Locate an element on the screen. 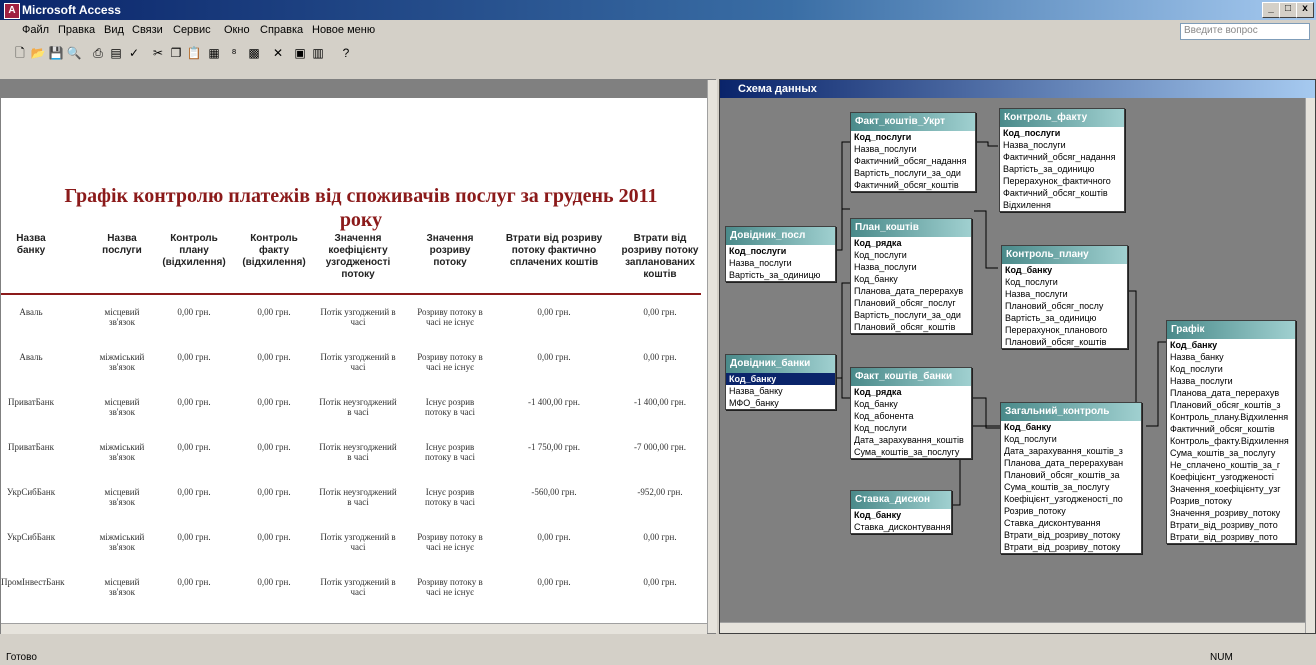  search-file-icon: 🔍 is located at coordinates (74, 53).